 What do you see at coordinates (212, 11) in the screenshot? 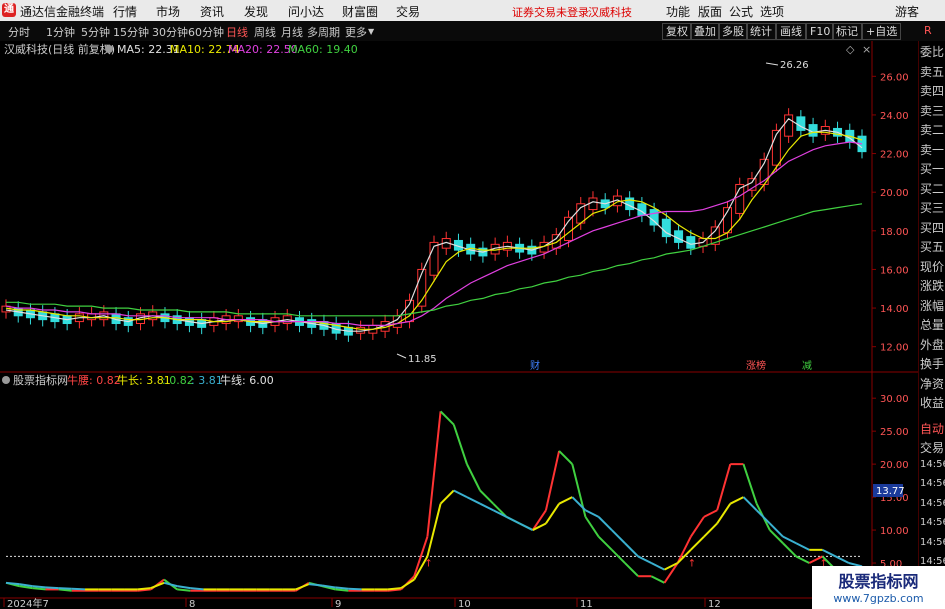
I see `menu-news: 资讯` at bounding box center [212, 11].